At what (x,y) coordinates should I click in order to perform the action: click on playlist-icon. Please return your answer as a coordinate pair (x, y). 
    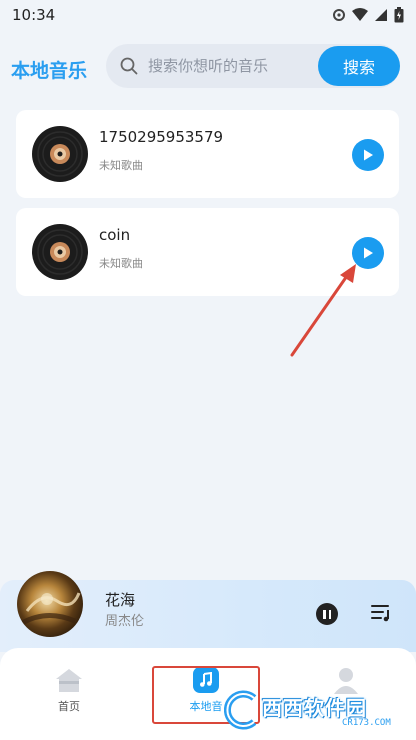
    Looking at the image, I should click on (382, 613).